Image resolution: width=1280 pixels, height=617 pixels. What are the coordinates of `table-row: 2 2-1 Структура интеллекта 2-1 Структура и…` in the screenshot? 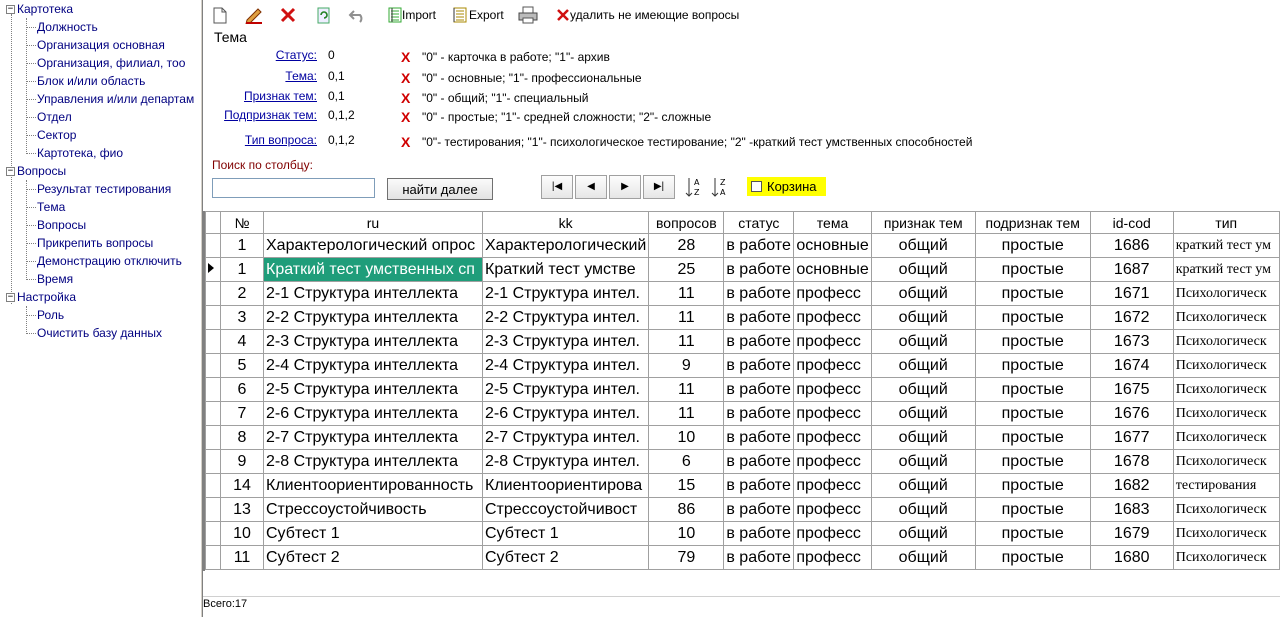 It's located at (742, 293).